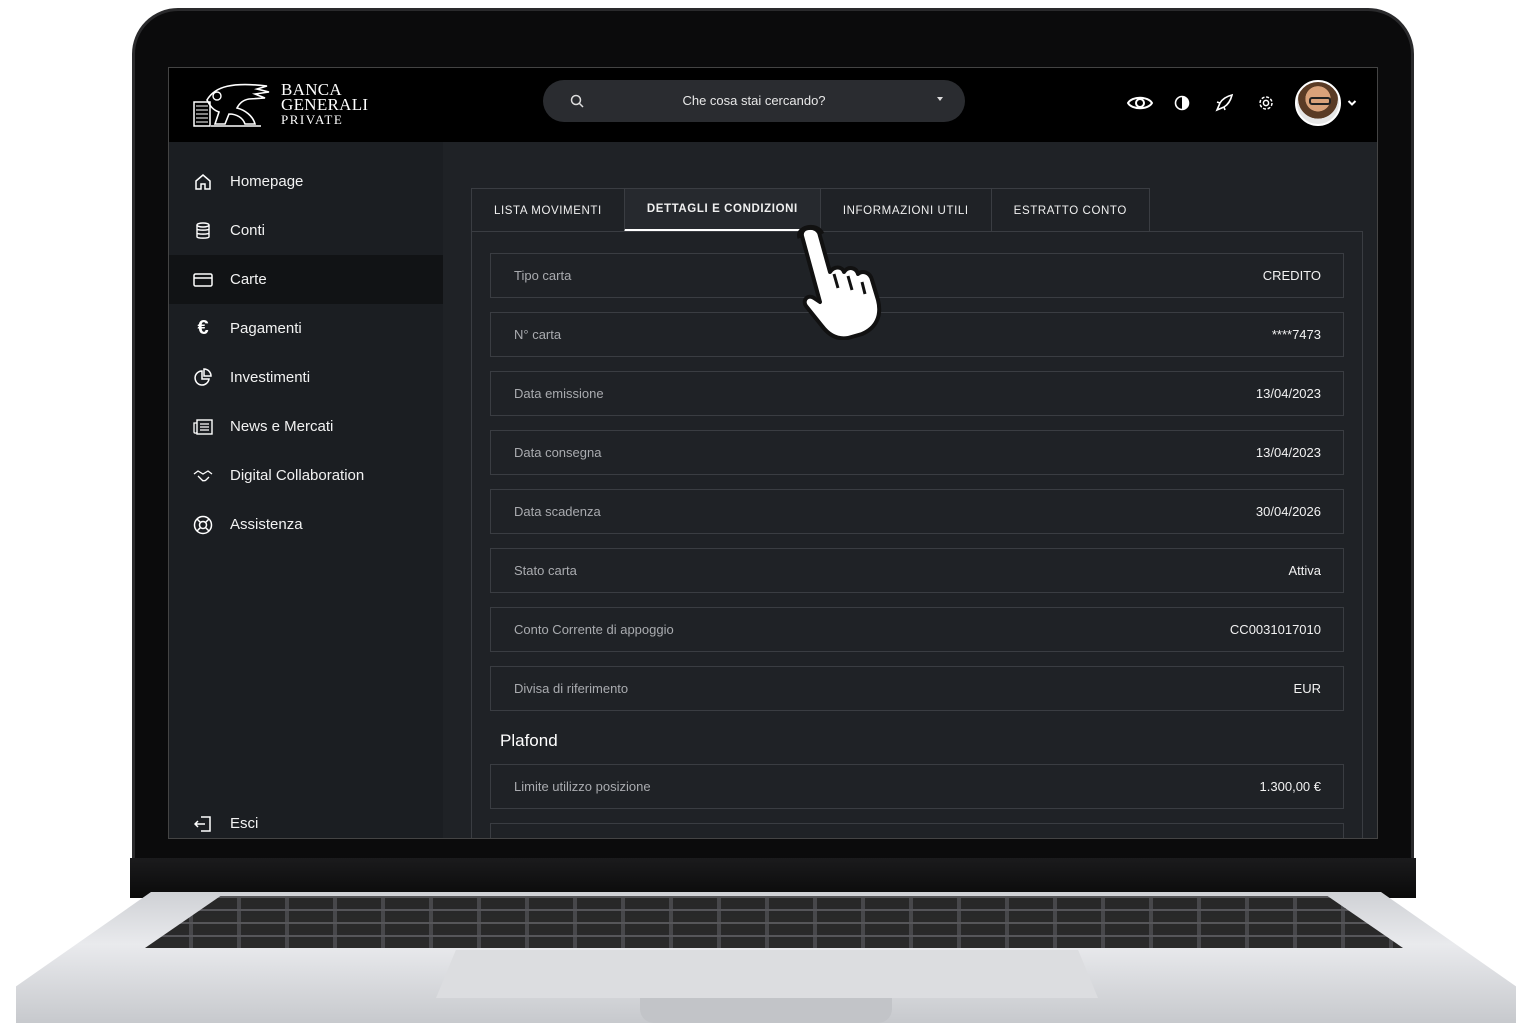 This screenshot has width=1532, height=1023. I want to click on detail-row: Stato carta Attiva, so click(917, 570).